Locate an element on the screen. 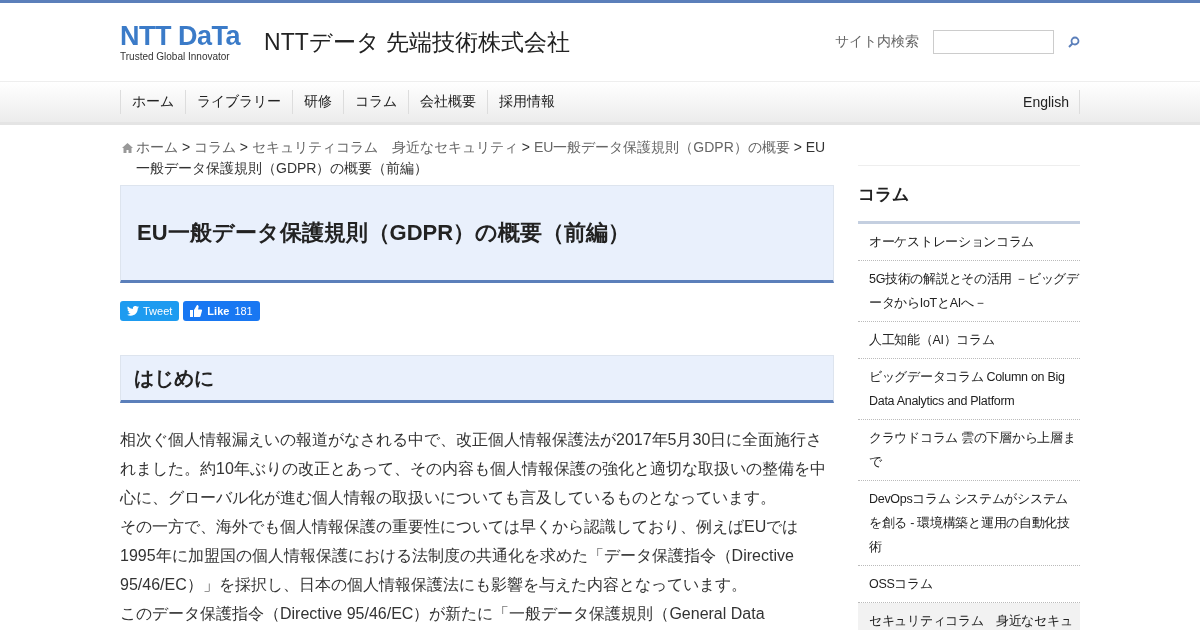 The image size is (1200, 630). breadcrumb: ホーム > コラム > セキュリティコラム 身近なセキュリティ > EU一般データ保護規則（GDPR）の概要 > EU一般データ保護規則（GDPR）の概要（前編） is located at coordinates (477, 158).